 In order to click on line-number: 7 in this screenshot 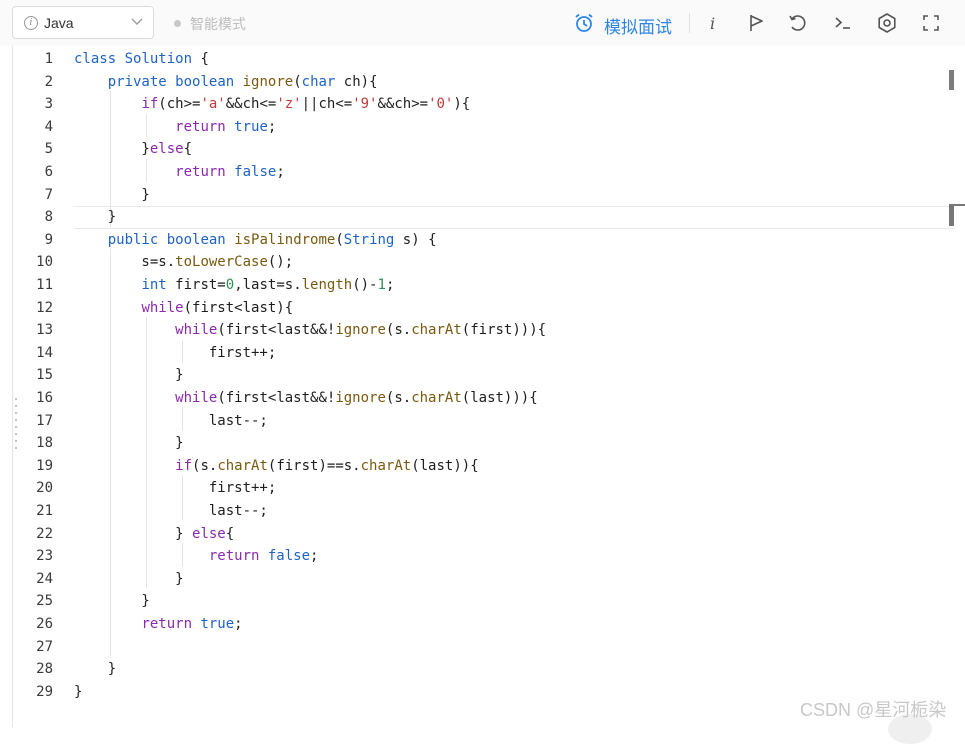, I will do `click(48, 194)`.